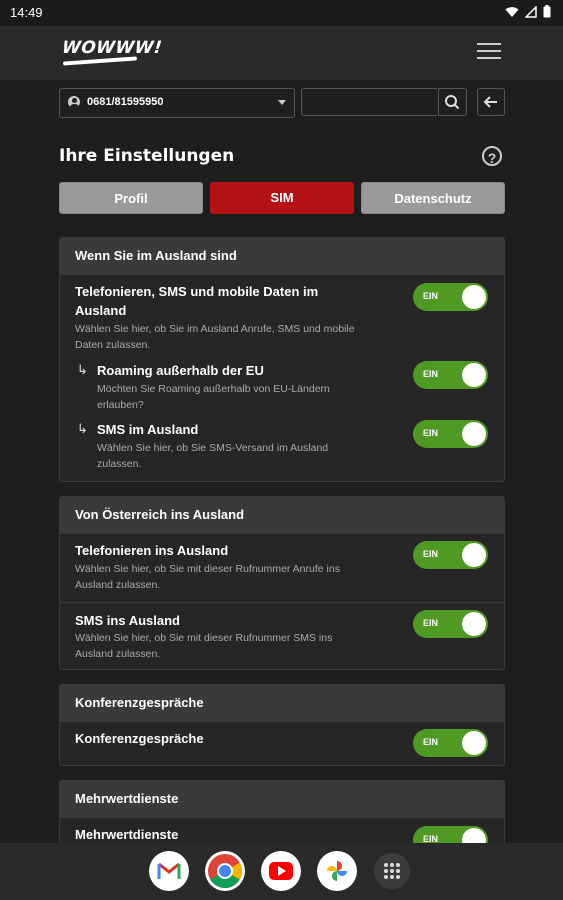 The height and width of the screenshot is (900, 563). Describe the element at coordinates (492, 156) in the screenshot. I see `help-icon: ?` at that location.